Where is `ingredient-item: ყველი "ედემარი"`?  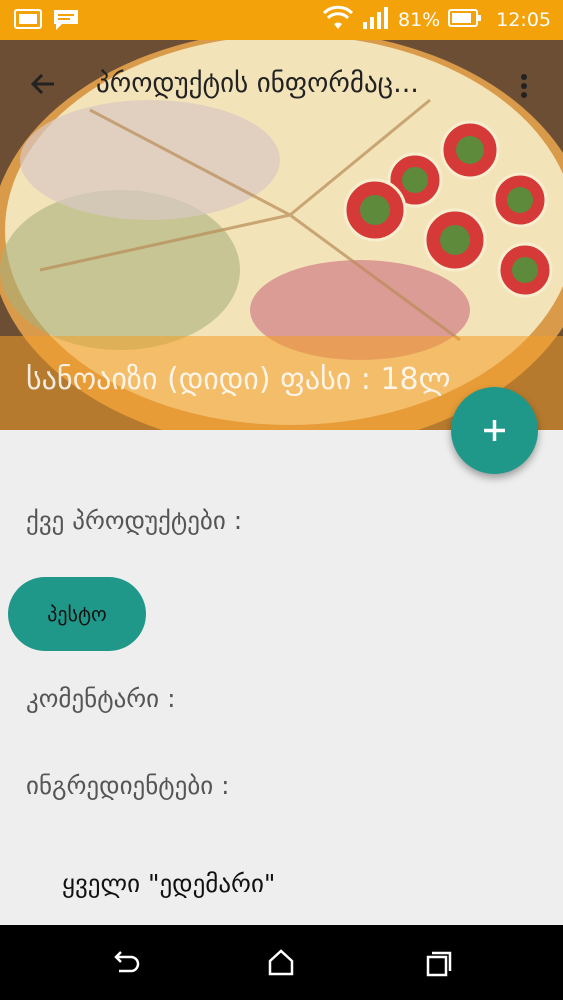
ingredient-item: ყველი "ედემარი" is located at coordinates (169, 883).